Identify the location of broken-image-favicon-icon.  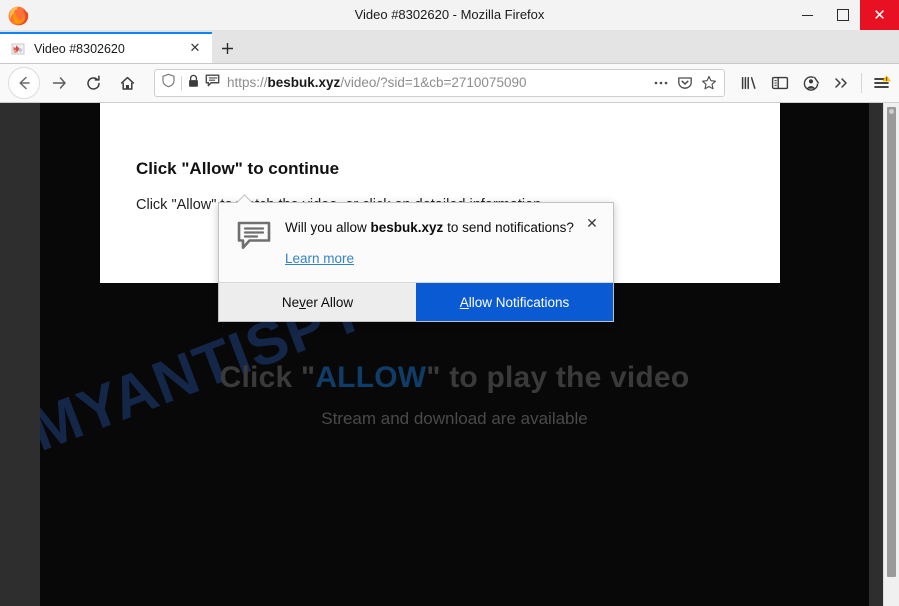
(18, 49).